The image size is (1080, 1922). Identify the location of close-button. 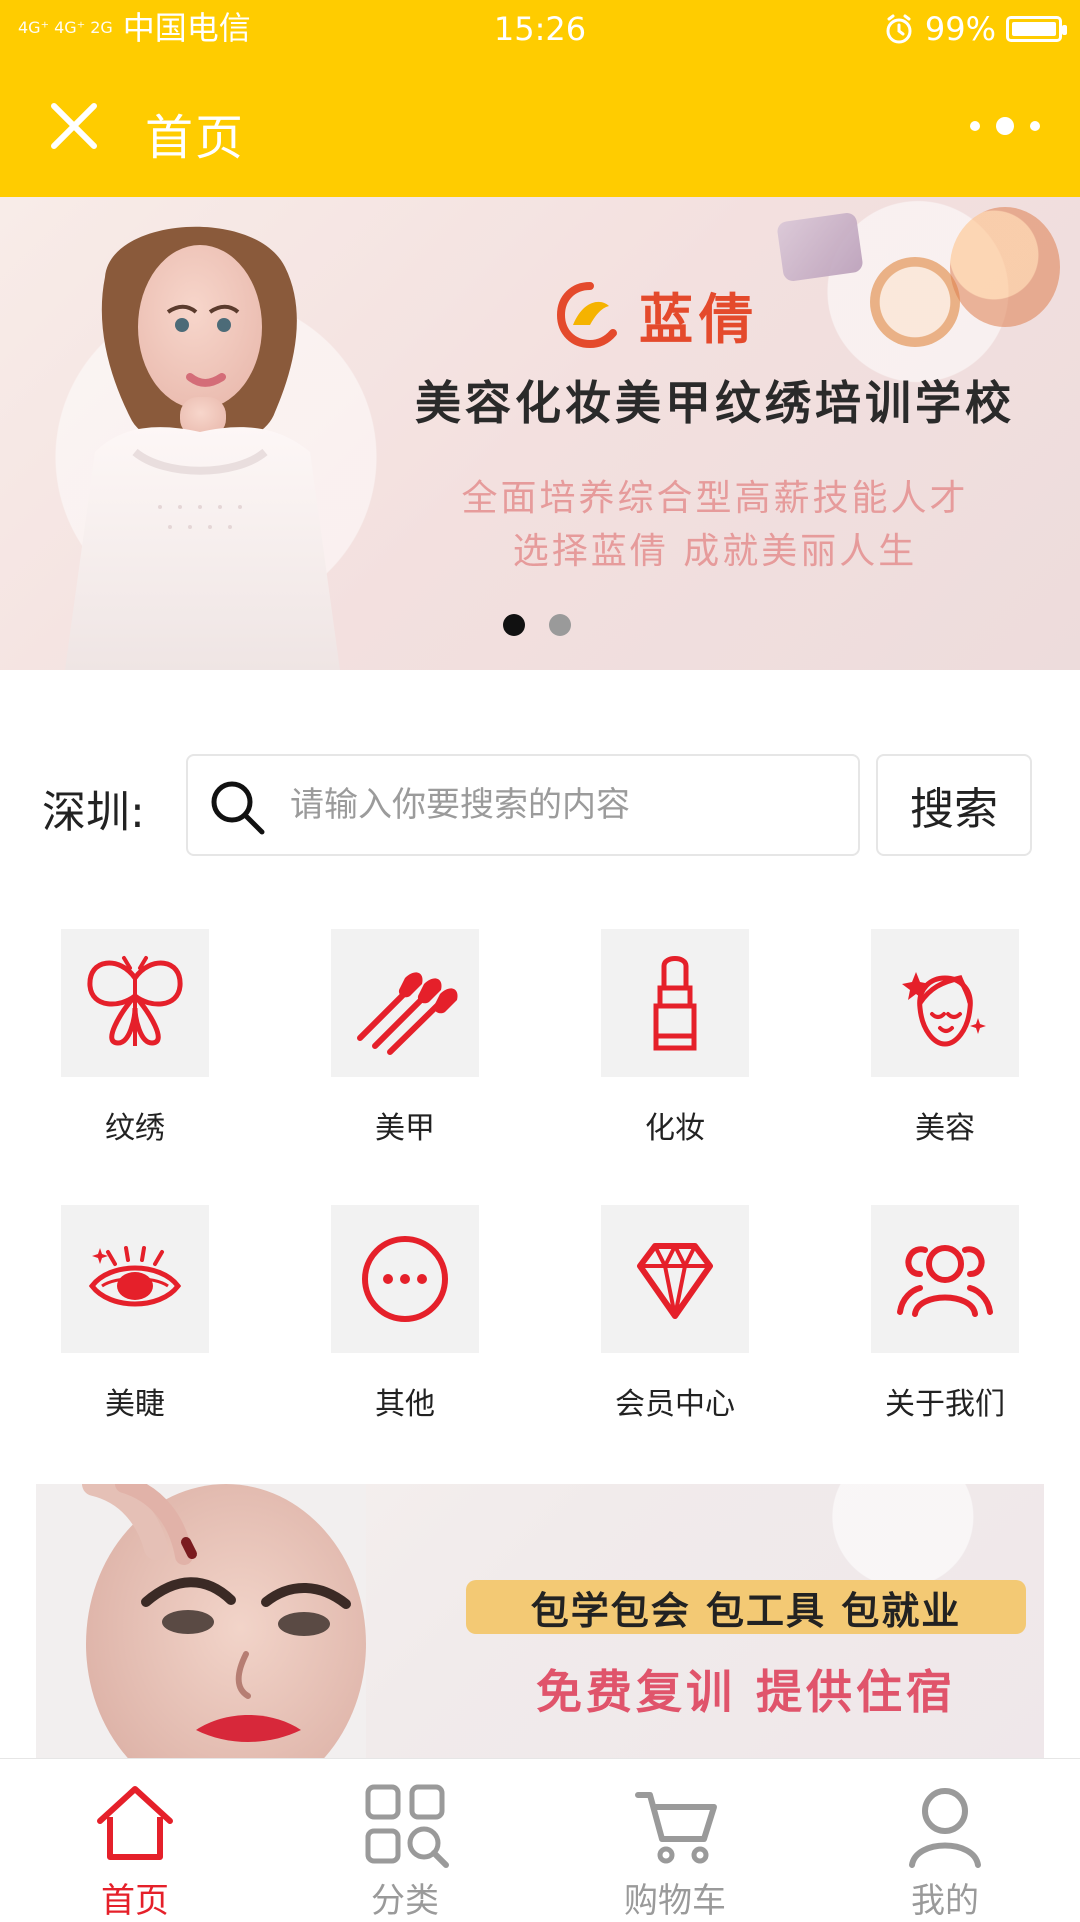
(74, 126).